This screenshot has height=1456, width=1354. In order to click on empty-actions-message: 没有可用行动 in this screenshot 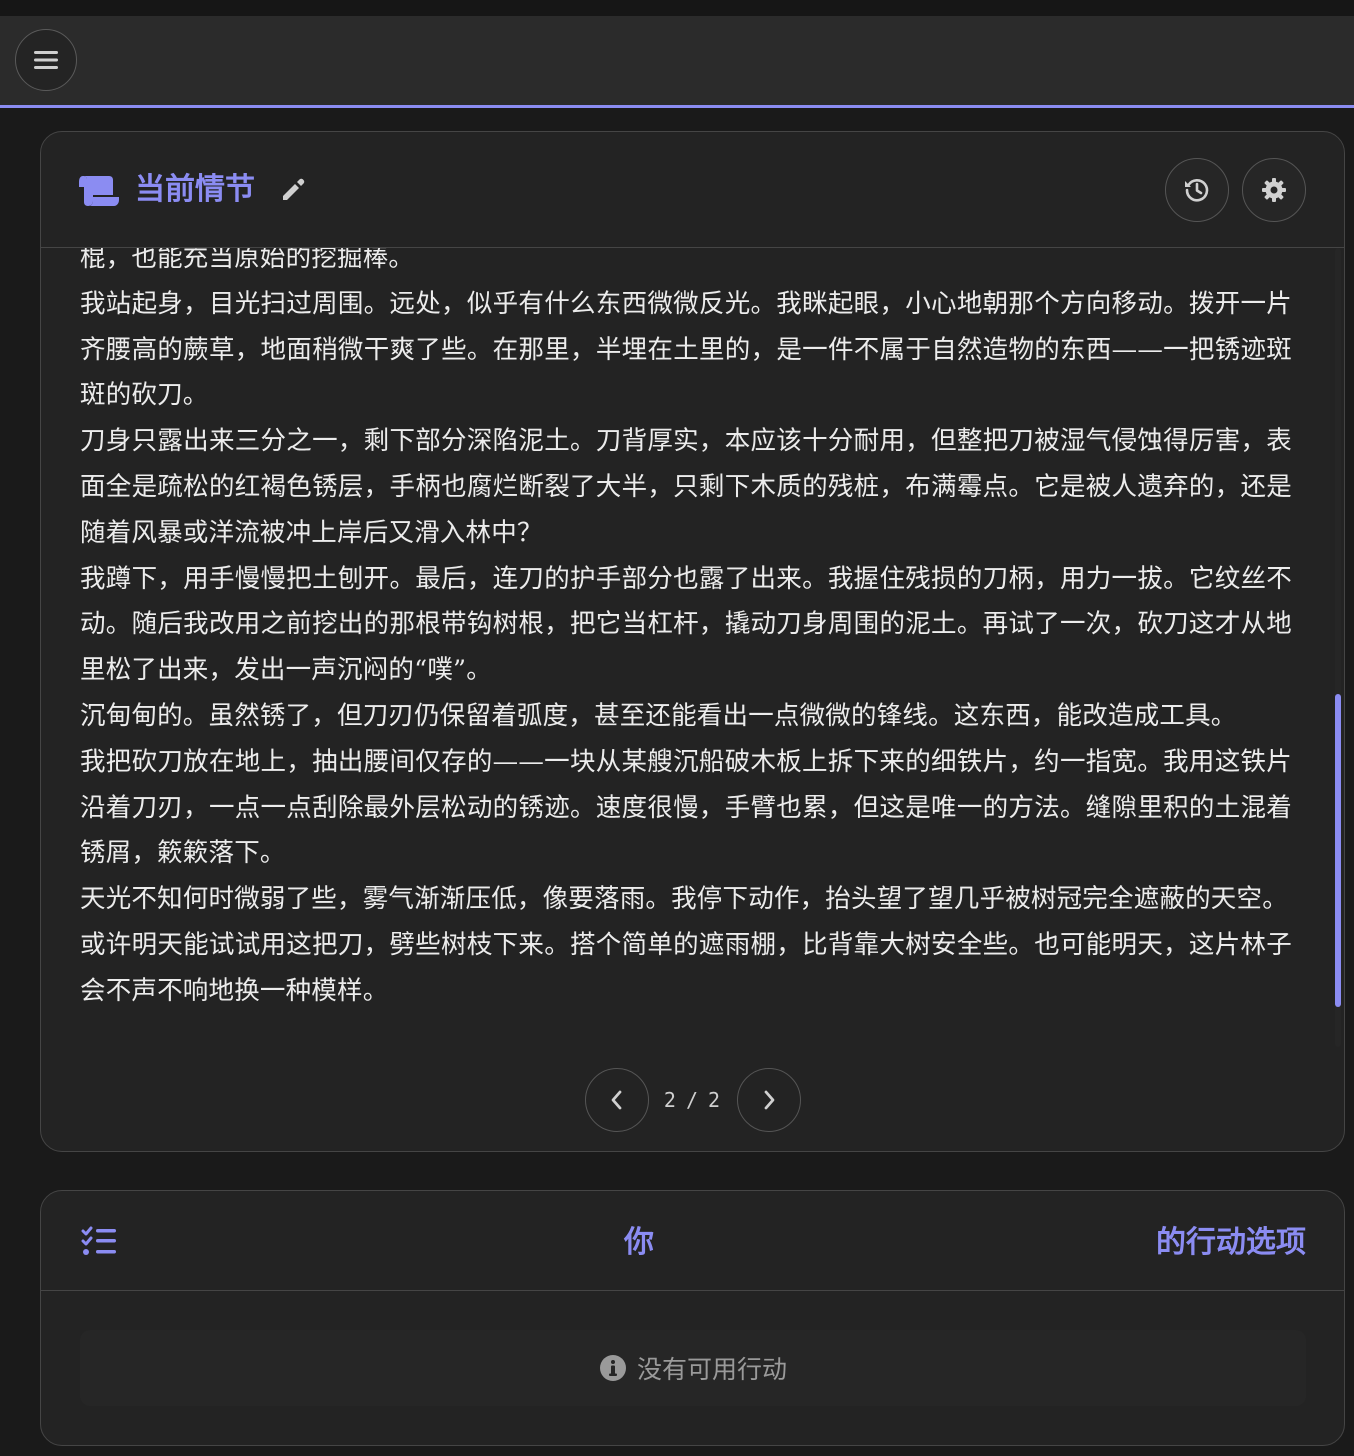, I will do `click(693, 1368)`.